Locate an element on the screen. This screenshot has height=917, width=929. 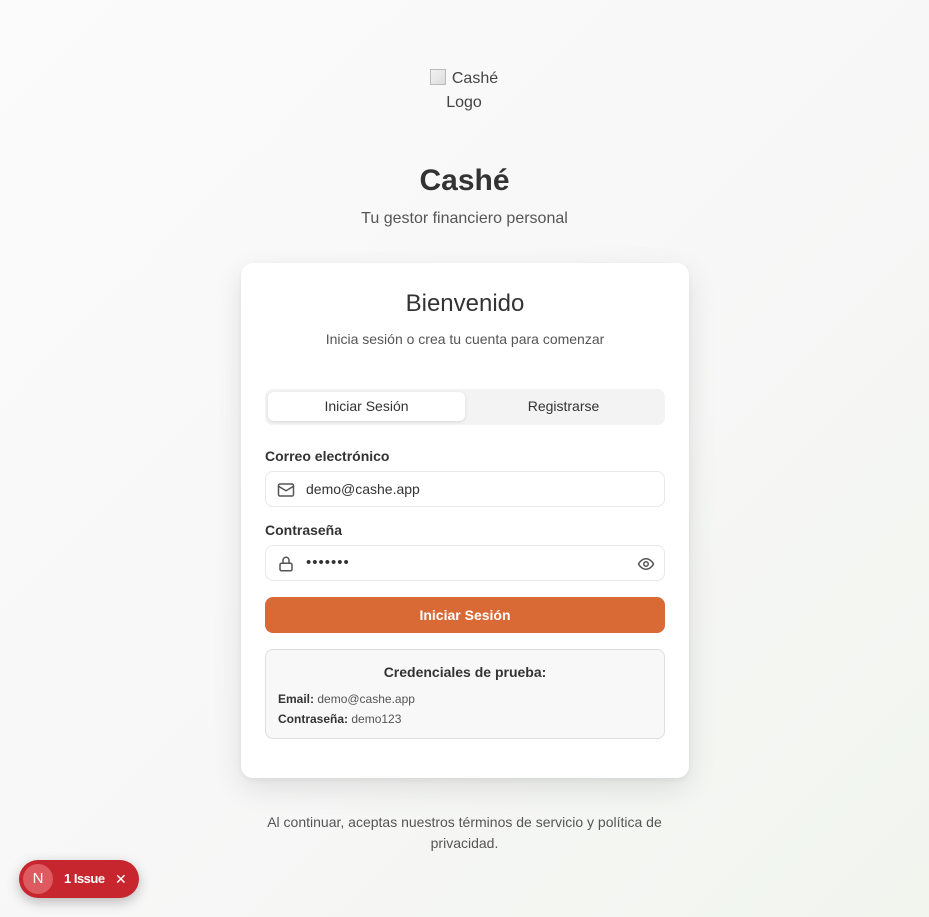
issues-count: 1 Issue is located at coordinates (84, 878).